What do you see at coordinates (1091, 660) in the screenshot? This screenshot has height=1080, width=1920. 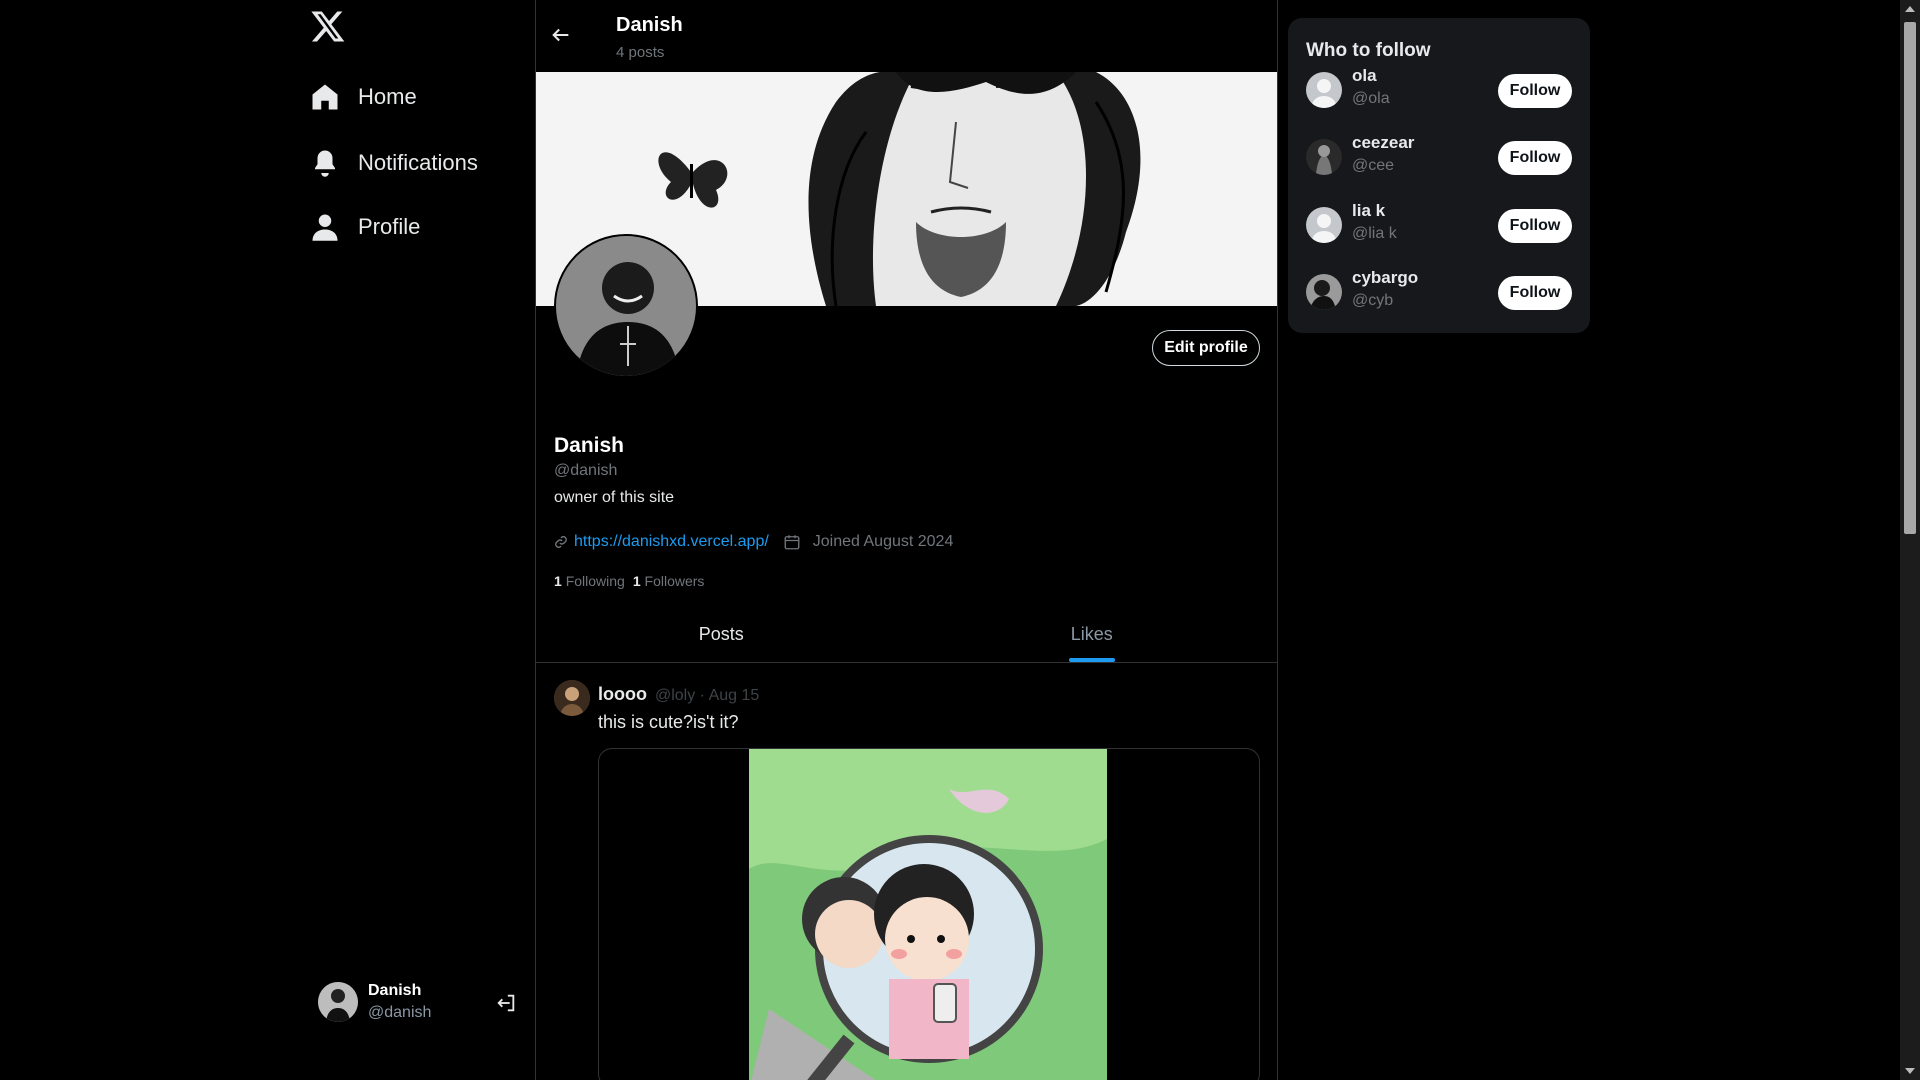 I see `active-tab-indicator` at bounding box center [1091, 660].